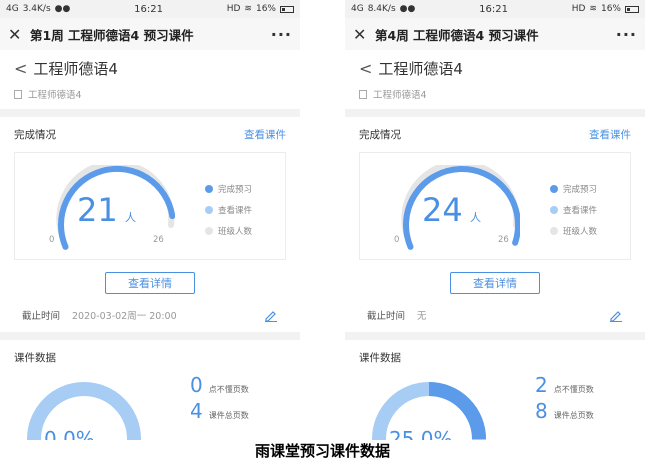 The width and height of the screenshot is (645, 466). What do you see at coordinates (97, 210) in the screenshot?
I see `completed-count: 21` at bounding box center [97, 210].